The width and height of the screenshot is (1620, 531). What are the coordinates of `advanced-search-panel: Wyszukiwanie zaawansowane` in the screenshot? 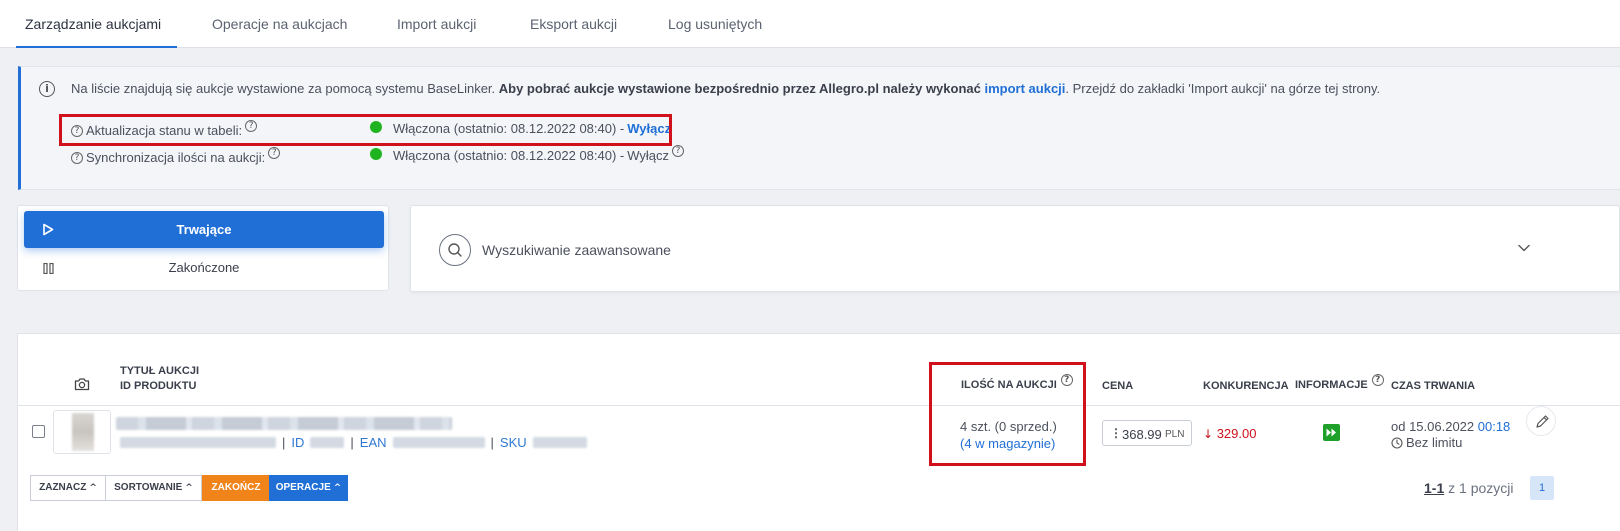 It's located at (1015, 248).